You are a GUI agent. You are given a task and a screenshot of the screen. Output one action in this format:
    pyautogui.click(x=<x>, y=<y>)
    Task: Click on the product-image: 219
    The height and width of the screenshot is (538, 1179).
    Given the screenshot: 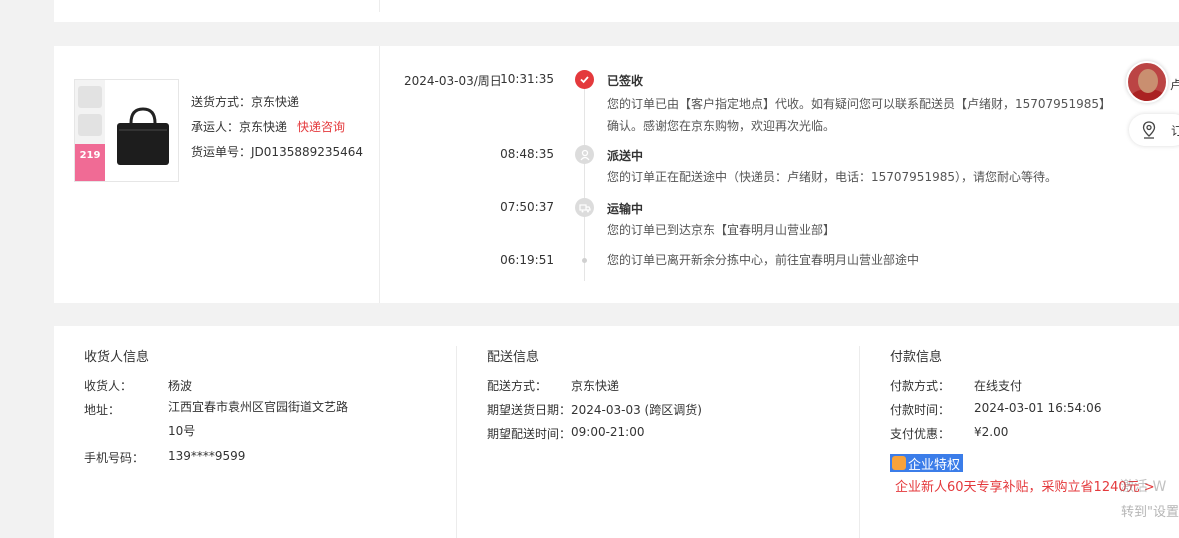 What is the action you would take?
    pyautogui.click(x=126, y=130)
    